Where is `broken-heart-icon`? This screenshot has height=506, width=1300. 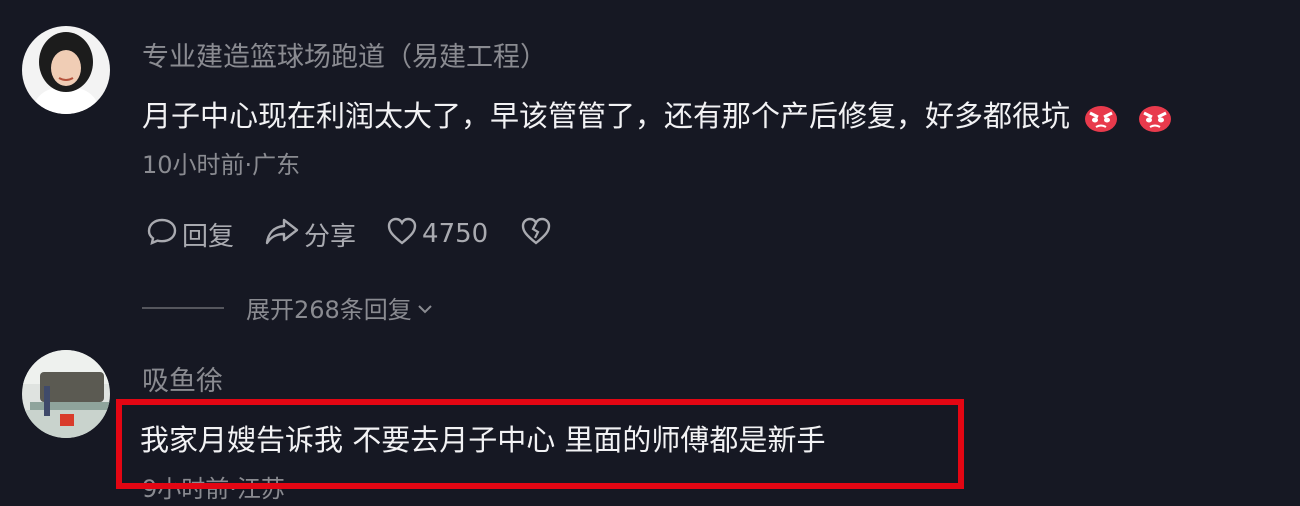
broken-heart-icon is located at coordinates (538, 234).